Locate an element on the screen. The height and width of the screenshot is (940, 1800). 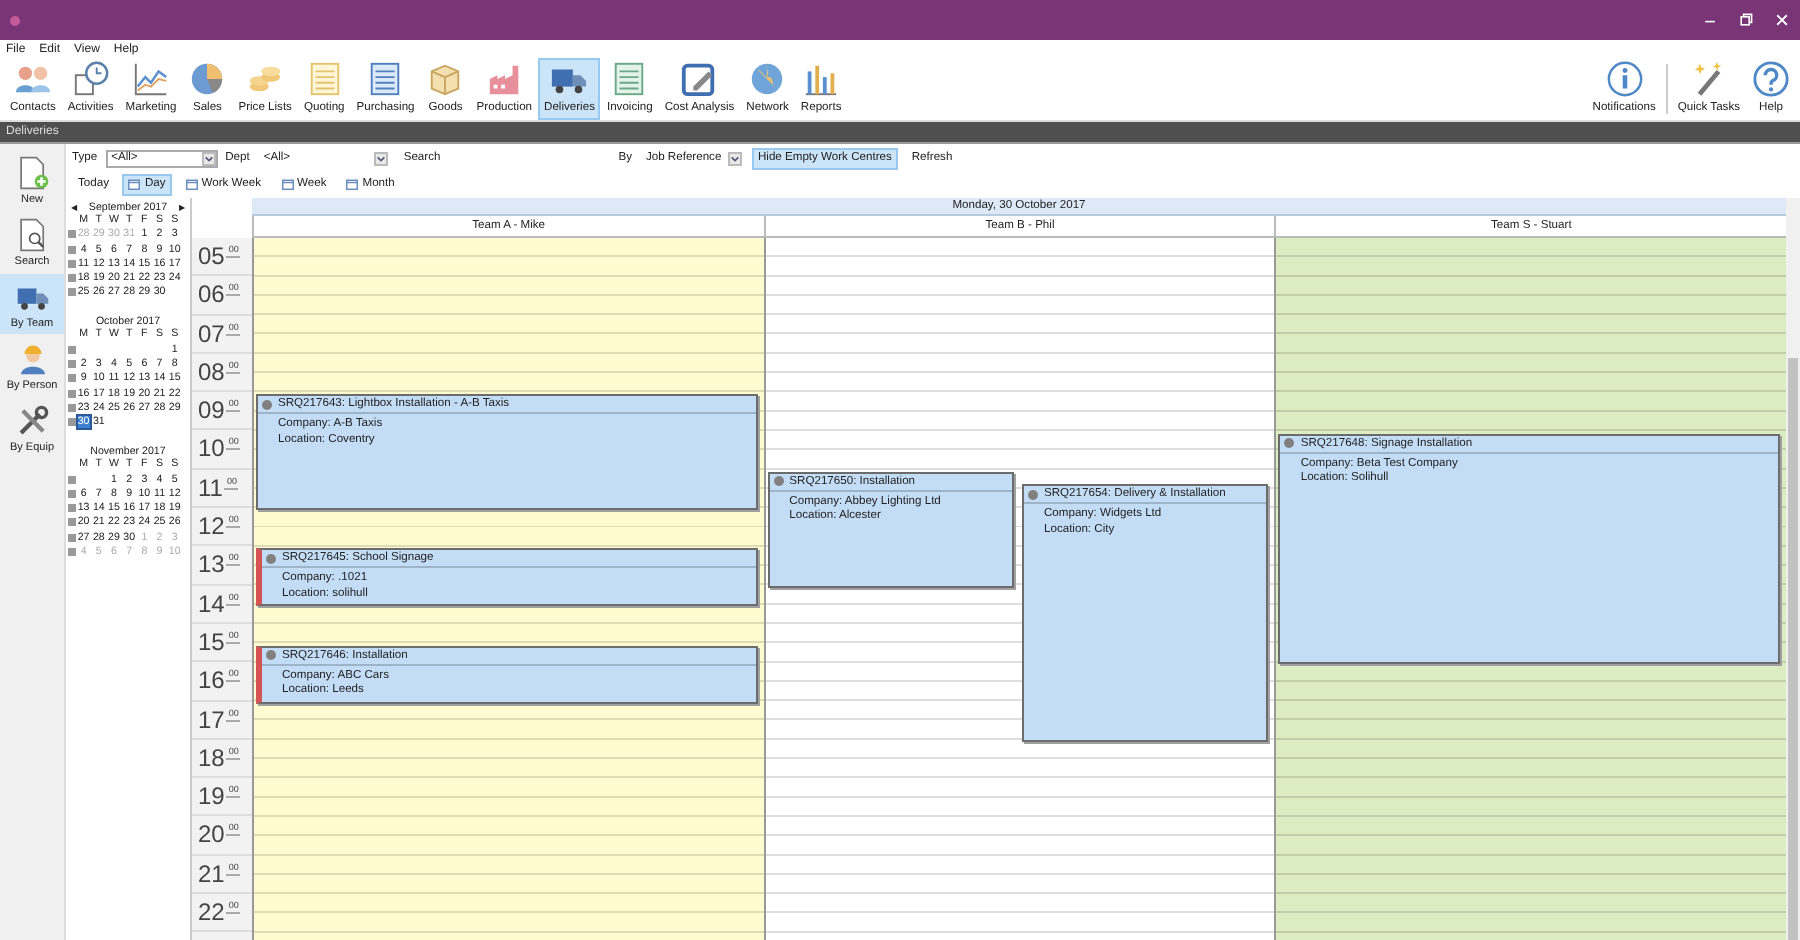
hour-label: 19 is located at coordinates (211, 796).